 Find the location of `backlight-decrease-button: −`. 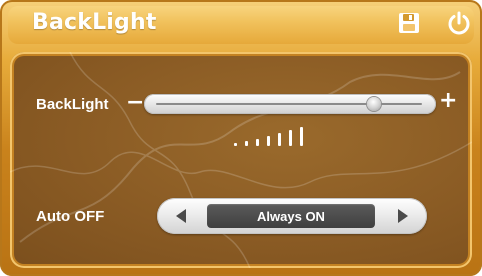

backlight-decrease-button: − is located at coordinates (135, 102).